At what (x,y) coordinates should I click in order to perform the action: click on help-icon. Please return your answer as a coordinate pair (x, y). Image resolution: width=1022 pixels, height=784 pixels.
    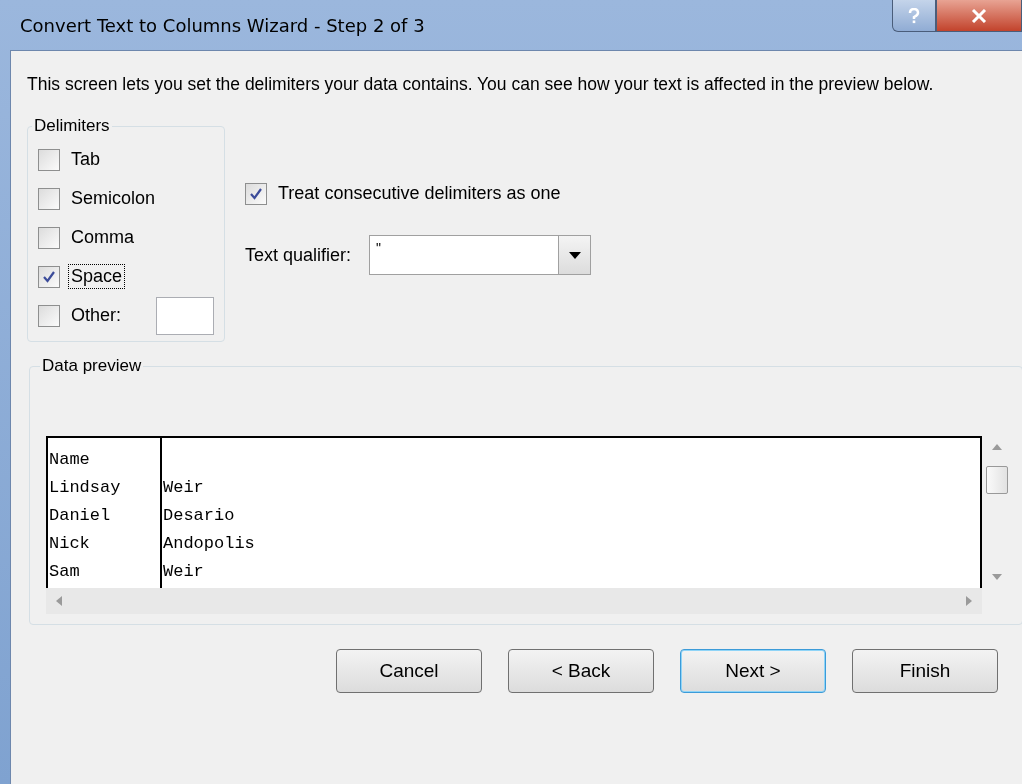
    Looking at the image, I should click on (914, 15).